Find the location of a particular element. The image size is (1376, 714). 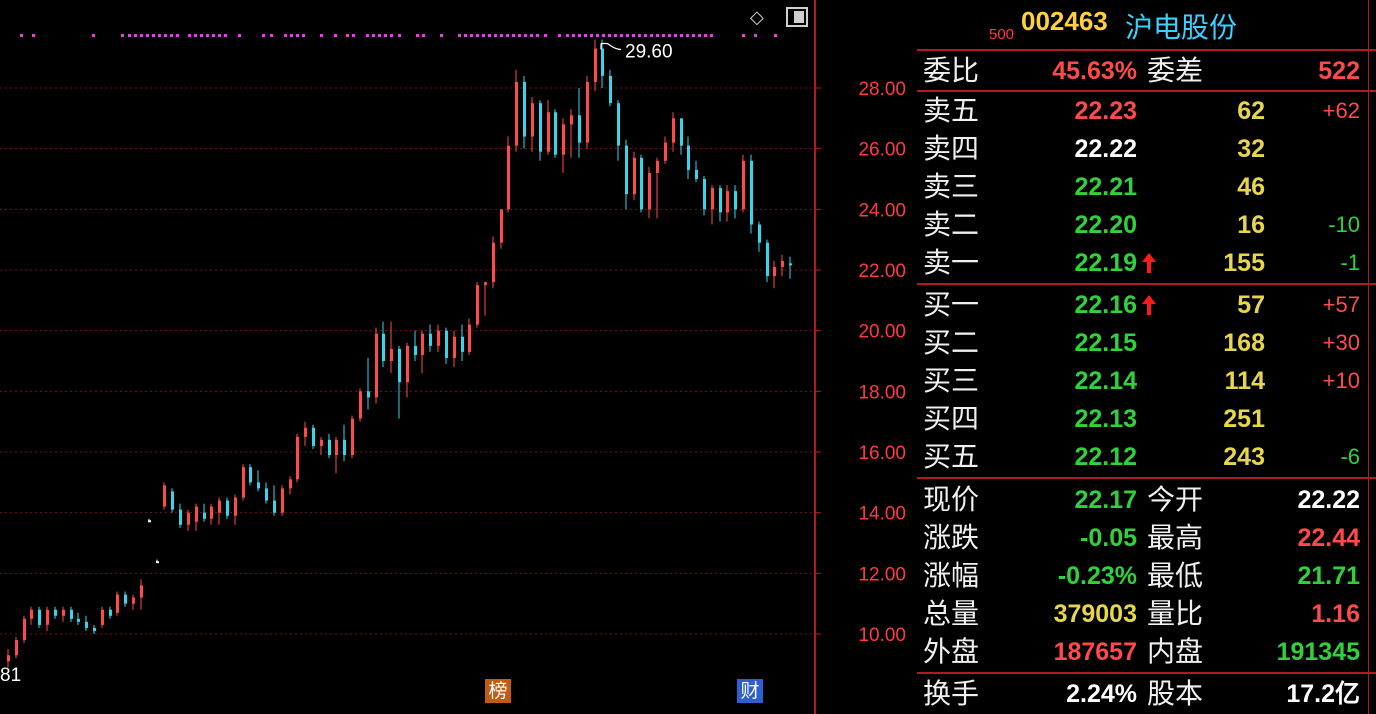

stock-name: 沪电股份 is located at coordinates (1181, 26).